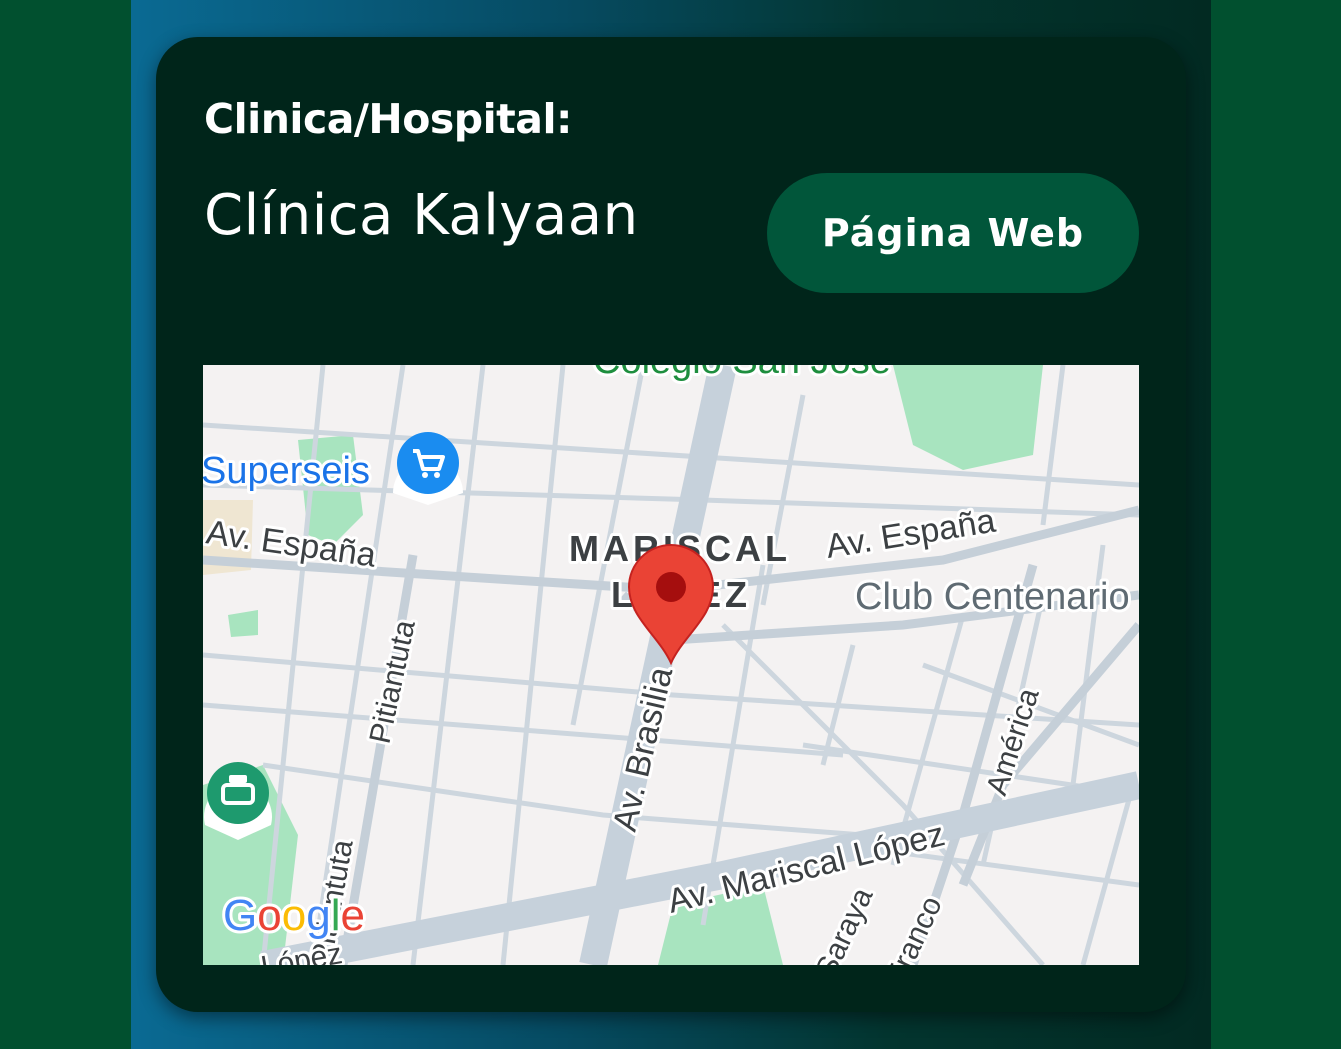 The image size is (1341, 1049). What do you see at coordinates (286, 471) in the screenshot?
I see `place-label-superseis: Superseis` at bounding box center [286, 471].